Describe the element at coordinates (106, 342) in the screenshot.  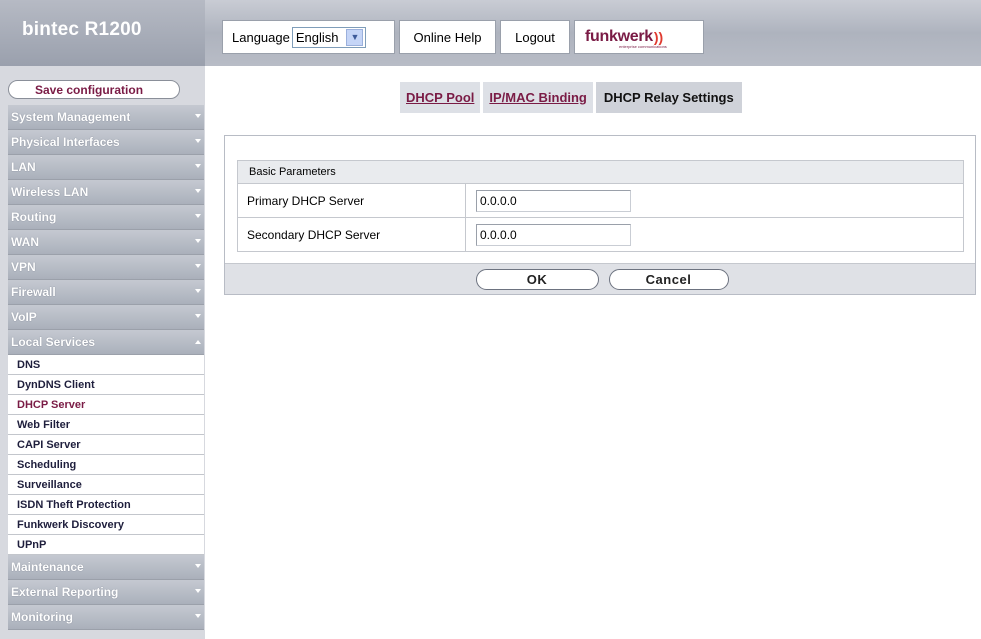
I see `sidebar-item-local-services: Local Services` at that location.